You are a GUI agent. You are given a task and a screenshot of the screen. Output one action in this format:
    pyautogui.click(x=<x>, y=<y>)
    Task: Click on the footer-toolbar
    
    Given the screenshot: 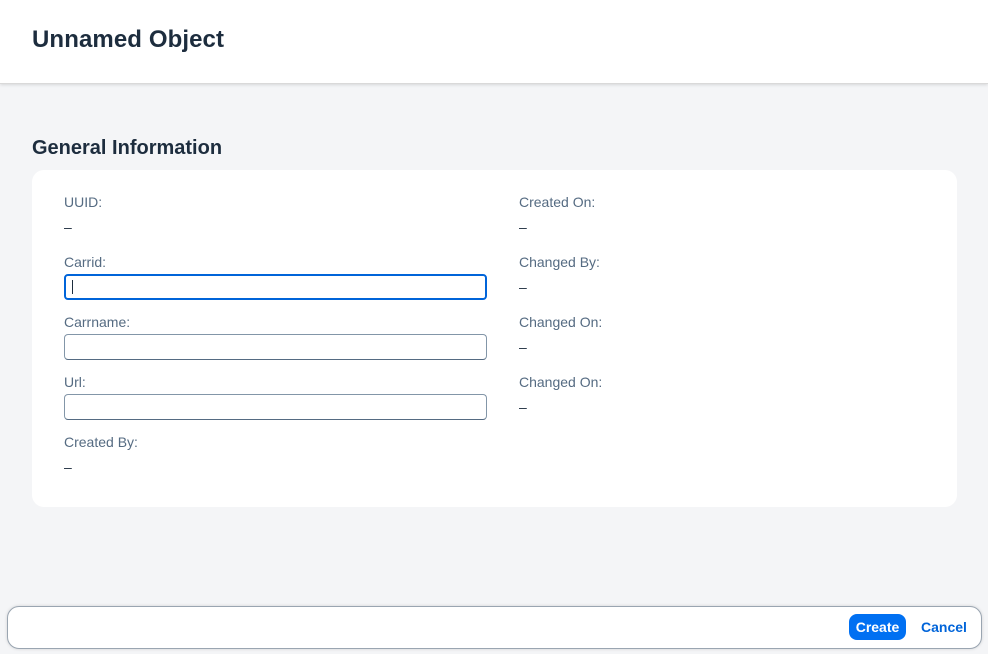 What is the action you would take?
    pyautogui.click(x=494, y=627)
    